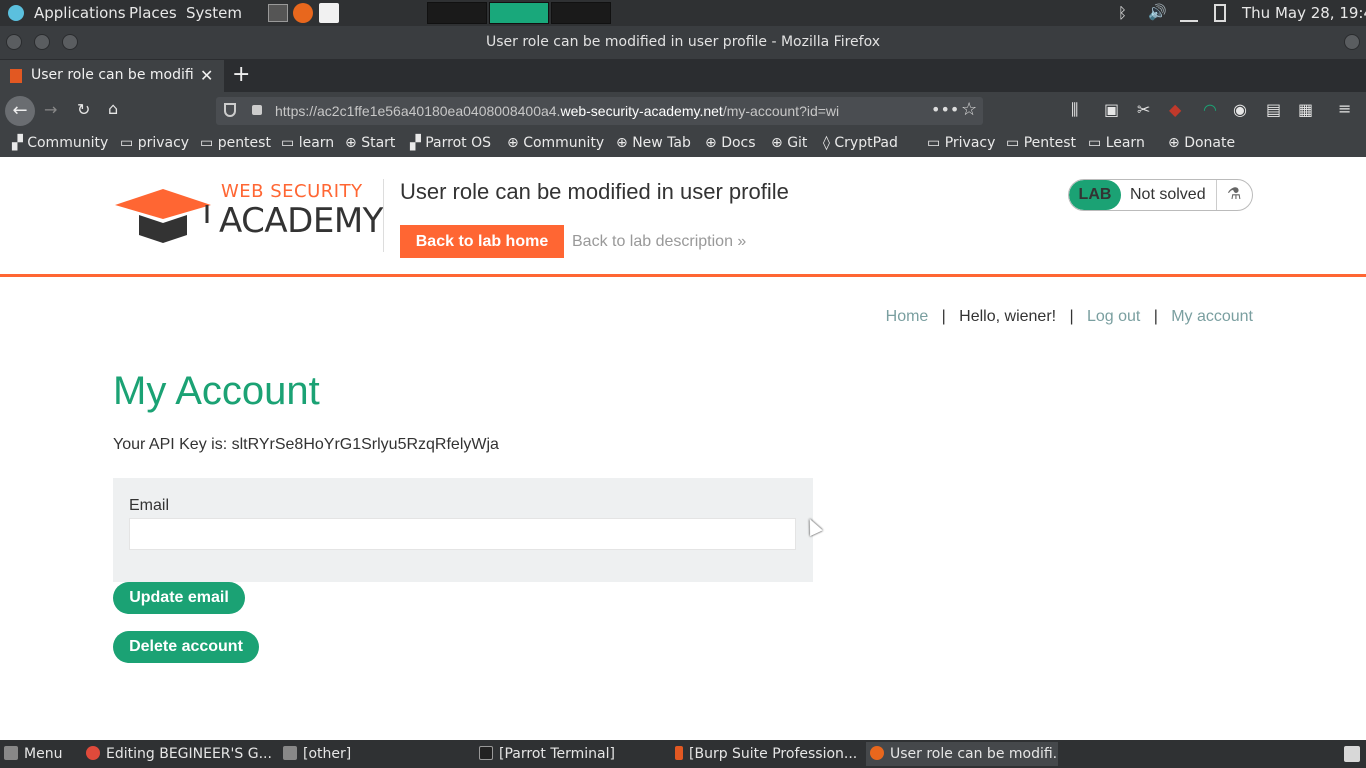  What do you see at coordinates (1050, 143) in the screenshot?
I see `bookmark-label: Pentest` at bounding box center [1050, 143].